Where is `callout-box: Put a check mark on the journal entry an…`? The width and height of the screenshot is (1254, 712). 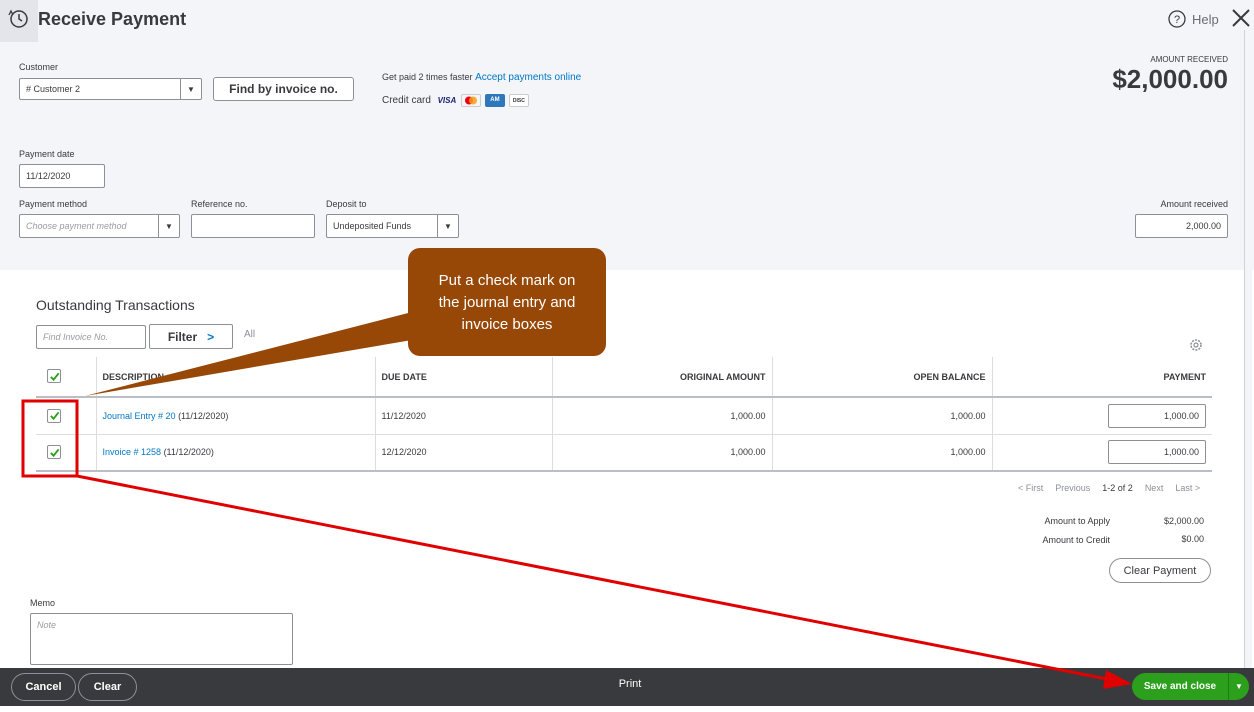 callout-box: Put a check mark on the journal entry an… is located at coordinates (507, 302).